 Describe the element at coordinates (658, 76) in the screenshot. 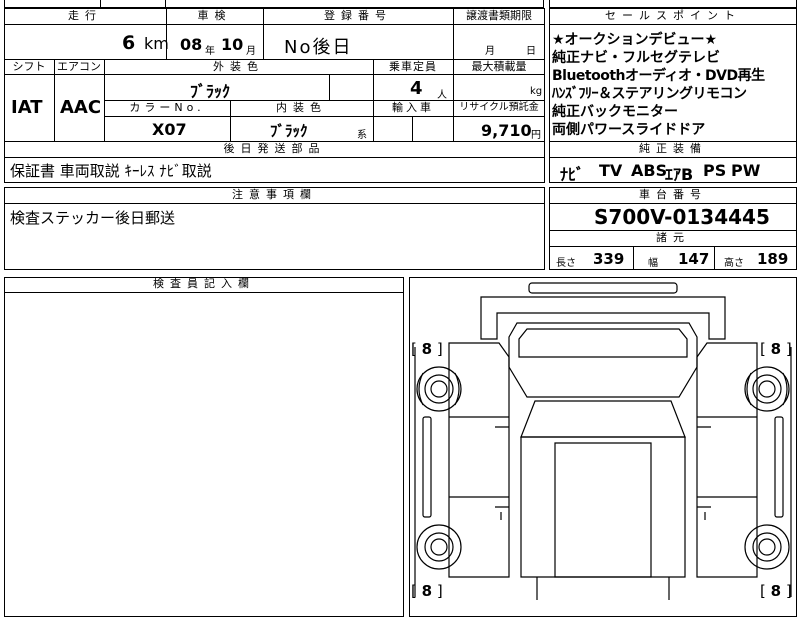

I see `sales-point-line: Bluetoothオーディオ・DVD再生` at that location.